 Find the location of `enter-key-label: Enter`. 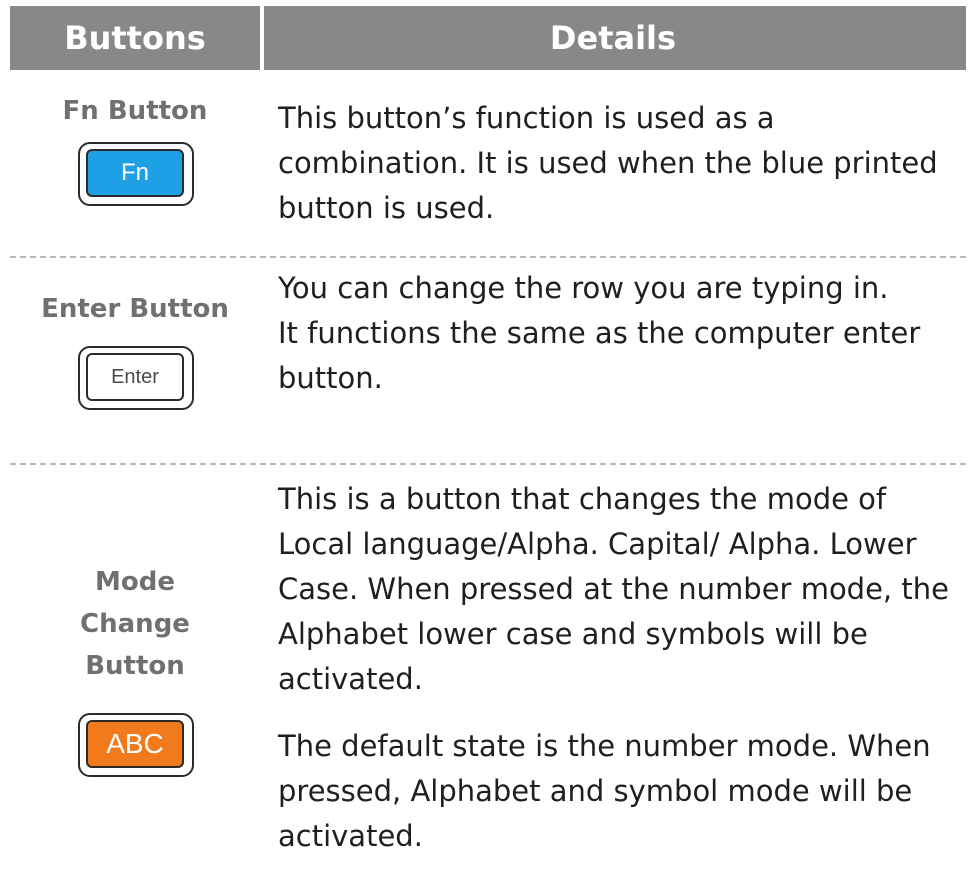

enter-key-label: Enter is located at coordinates (135, 377).